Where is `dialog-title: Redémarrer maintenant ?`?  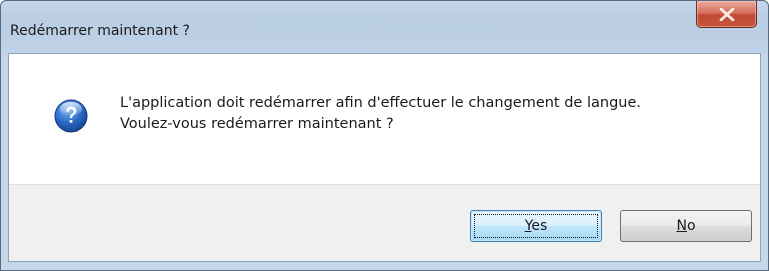
dialog-title: Redémarrer maintenant ? is located at coordinates (100, 31).